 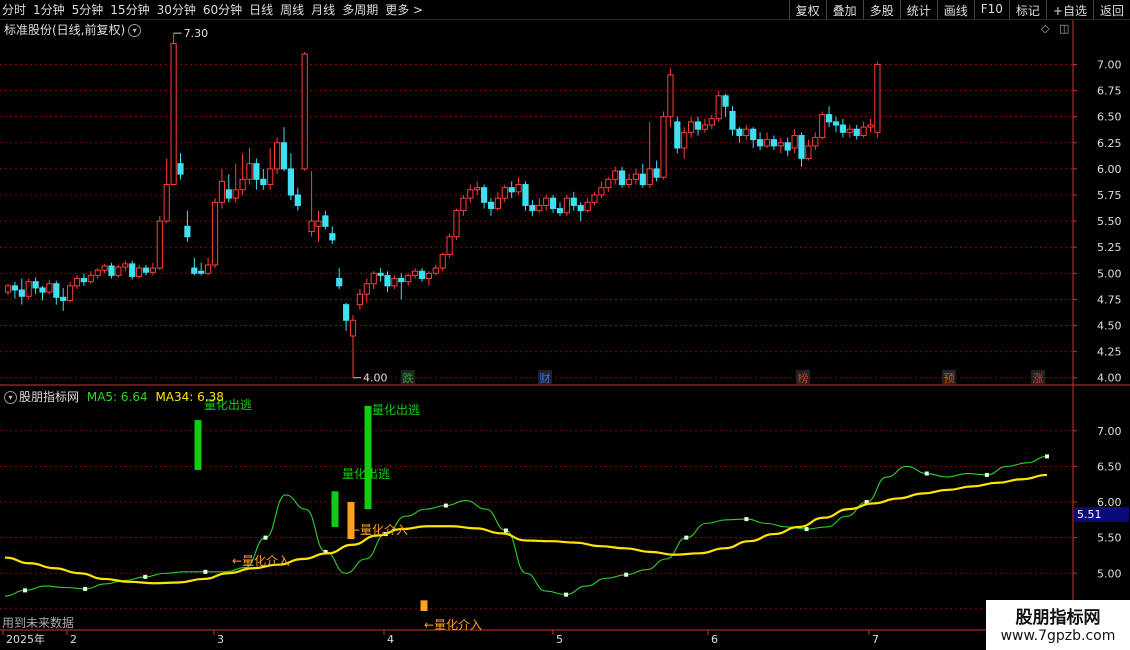 I want to click on toolbar-button-5: F10, so click(x=991, y=9).